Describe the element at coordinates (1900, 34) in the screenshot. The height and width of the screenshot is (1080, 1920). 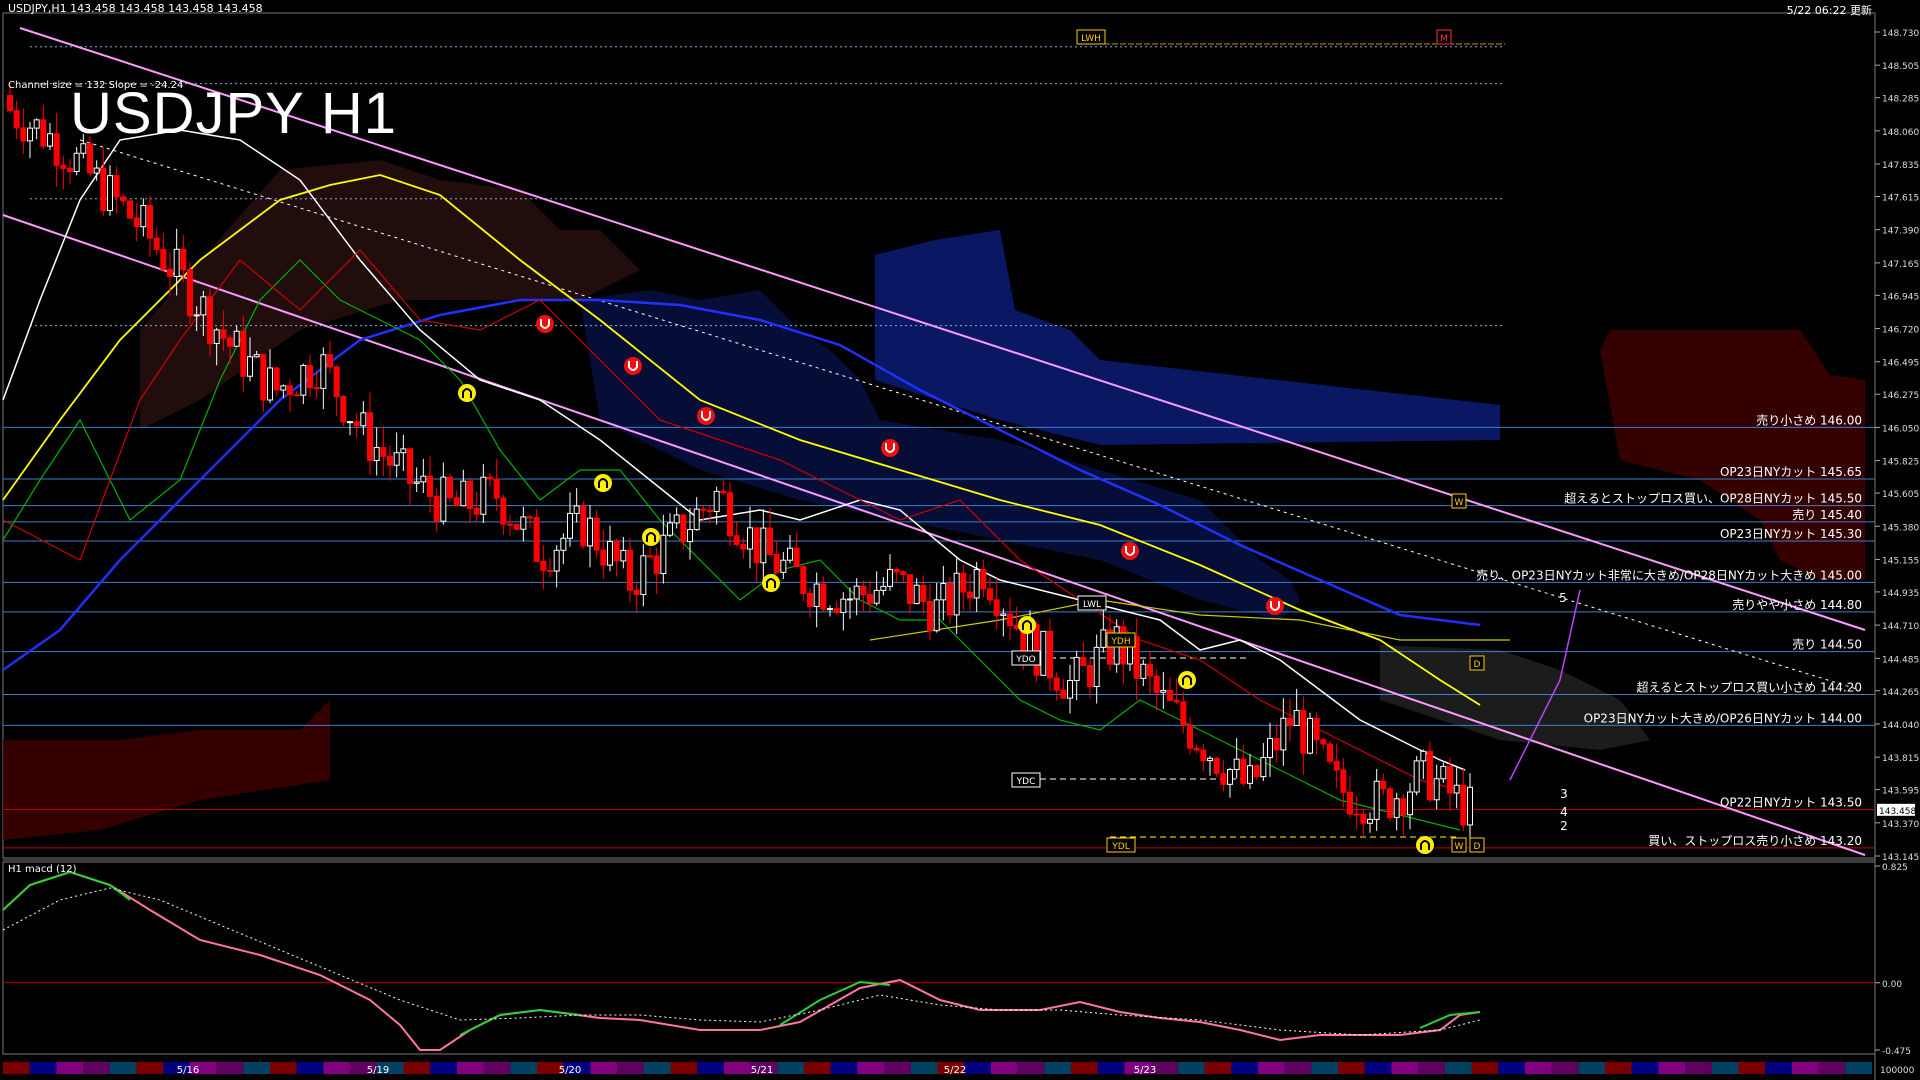
I see `axis-tick-label: 148.730` at that location.